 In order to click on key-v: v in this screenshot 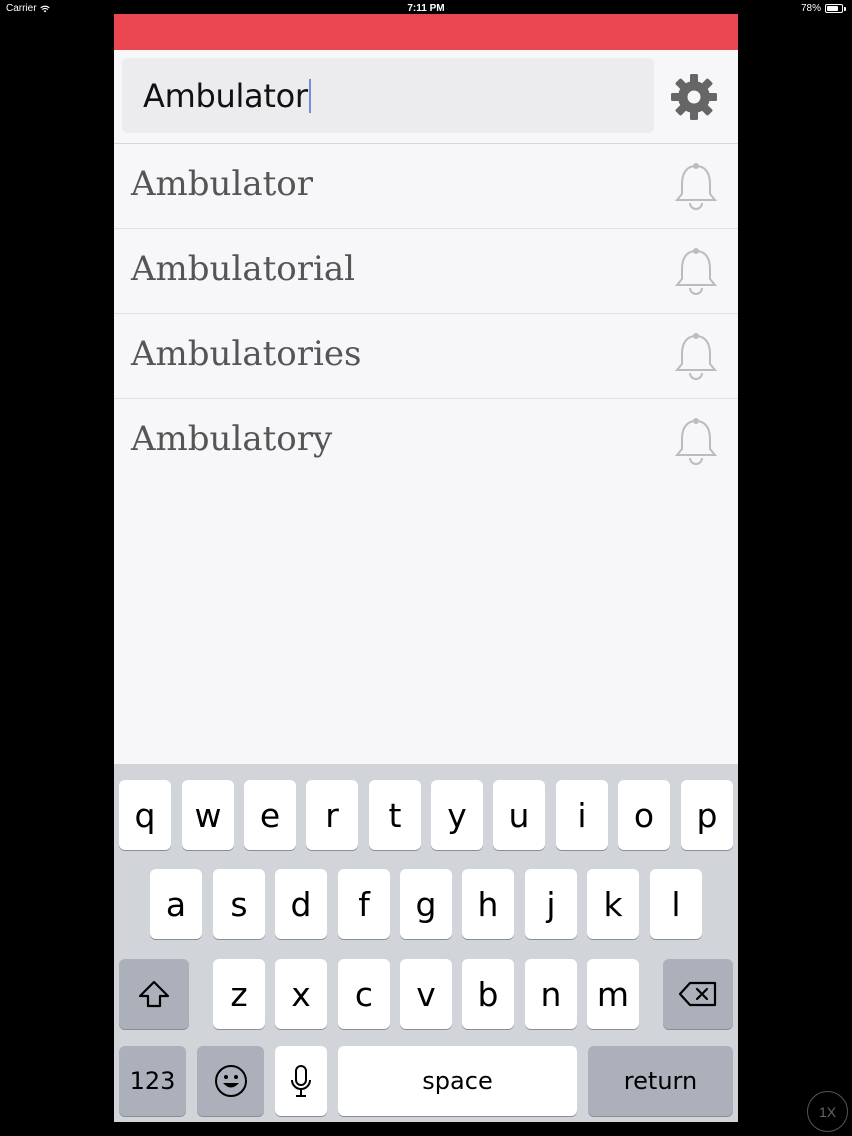, I will do `click(426, 994)`.